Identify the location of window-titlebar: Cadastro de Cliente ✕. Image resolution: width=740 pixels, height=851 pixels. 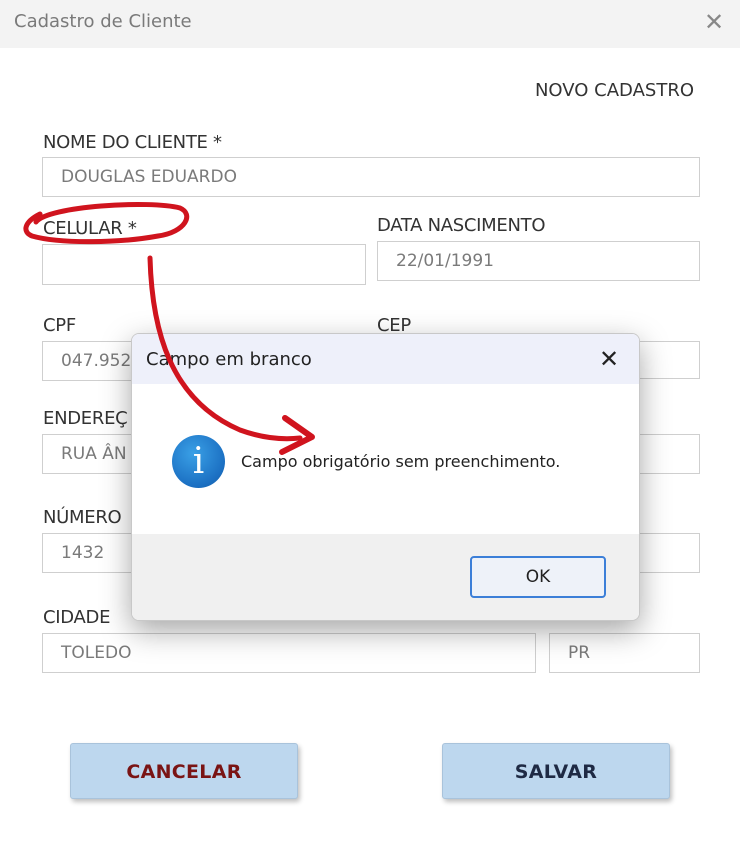
(370, 24).